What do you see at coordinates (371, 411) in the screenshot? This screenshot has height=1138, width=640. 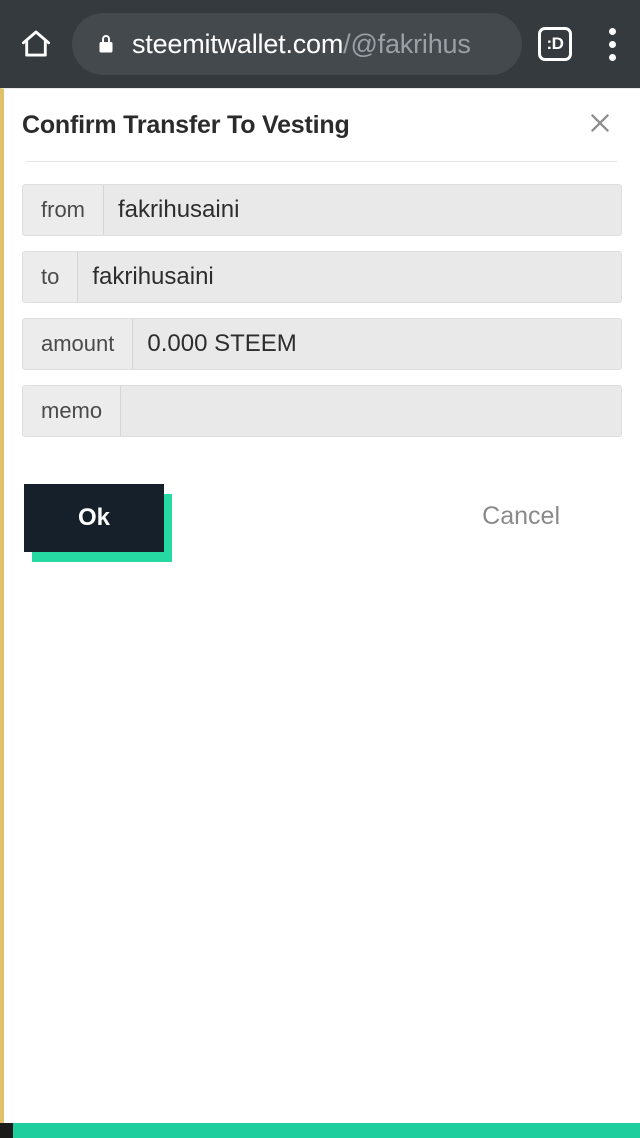 I see `field-value-memo` at bounding box center [371, 411].